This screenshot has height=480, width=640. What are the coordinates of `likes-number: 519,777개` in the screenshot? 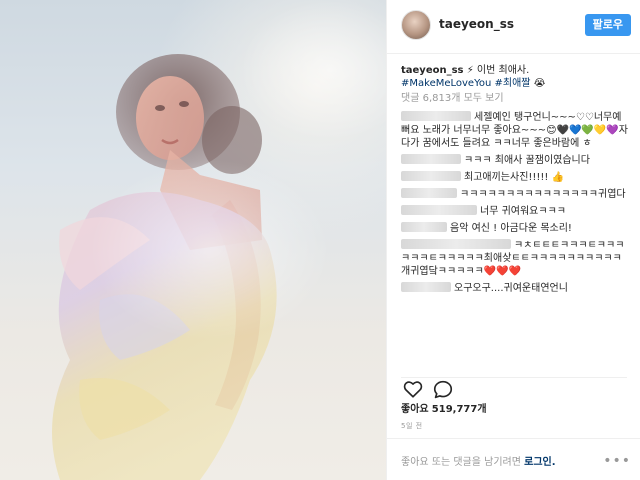 It's located at (459, 409).